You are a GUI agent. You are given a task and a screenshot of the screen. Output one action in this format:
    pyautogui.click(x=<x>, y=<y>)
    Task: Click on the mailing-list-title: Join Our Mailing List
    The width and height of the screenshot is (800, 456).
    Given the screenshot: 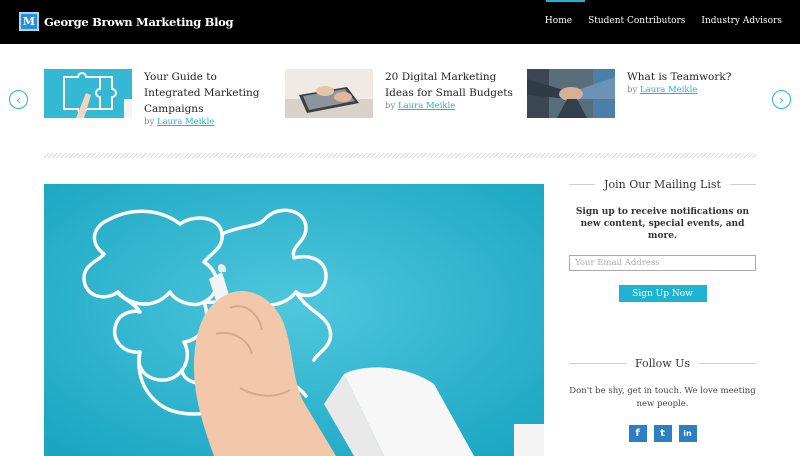 What is the action you would take?
    pyautogui.click(x=662, y=184)
    